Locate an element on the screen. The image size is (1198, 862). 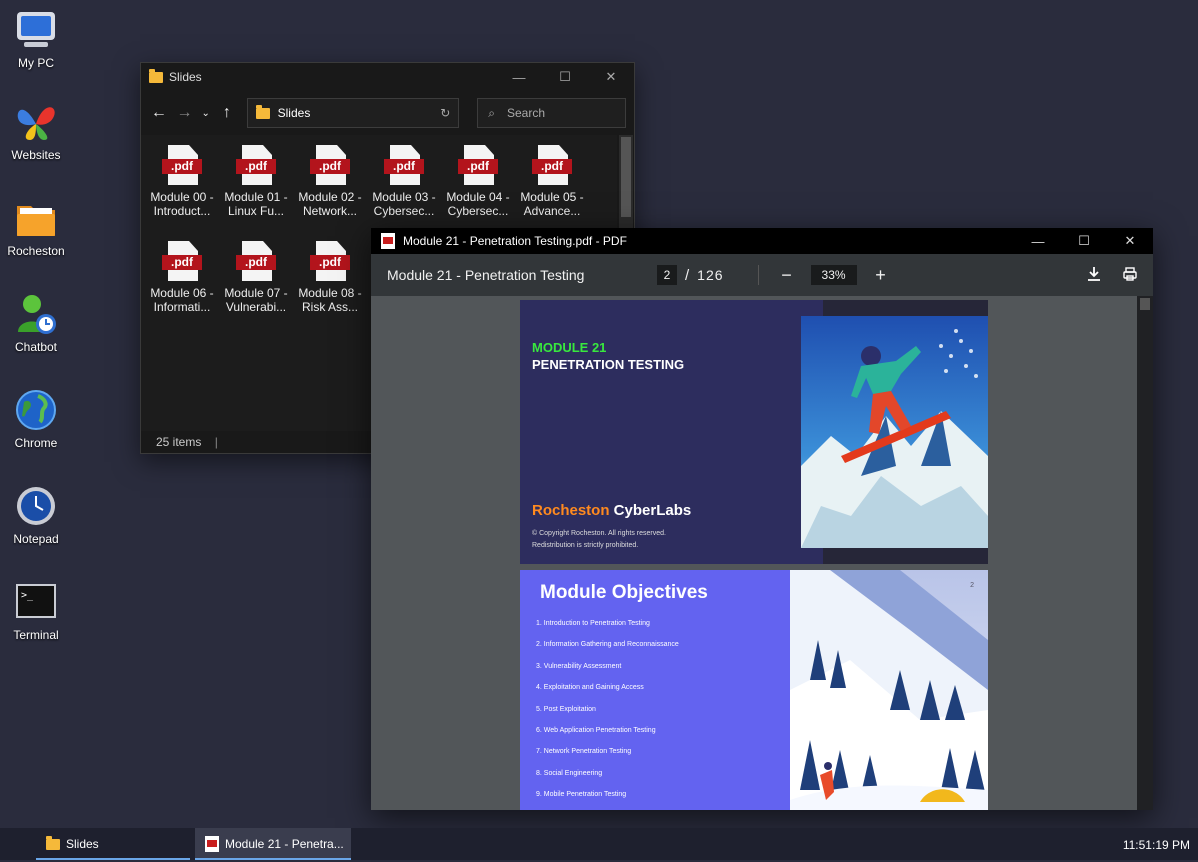
objective-item: 1. Introduction to Penetration Testing is located at coordinates (593, 623).